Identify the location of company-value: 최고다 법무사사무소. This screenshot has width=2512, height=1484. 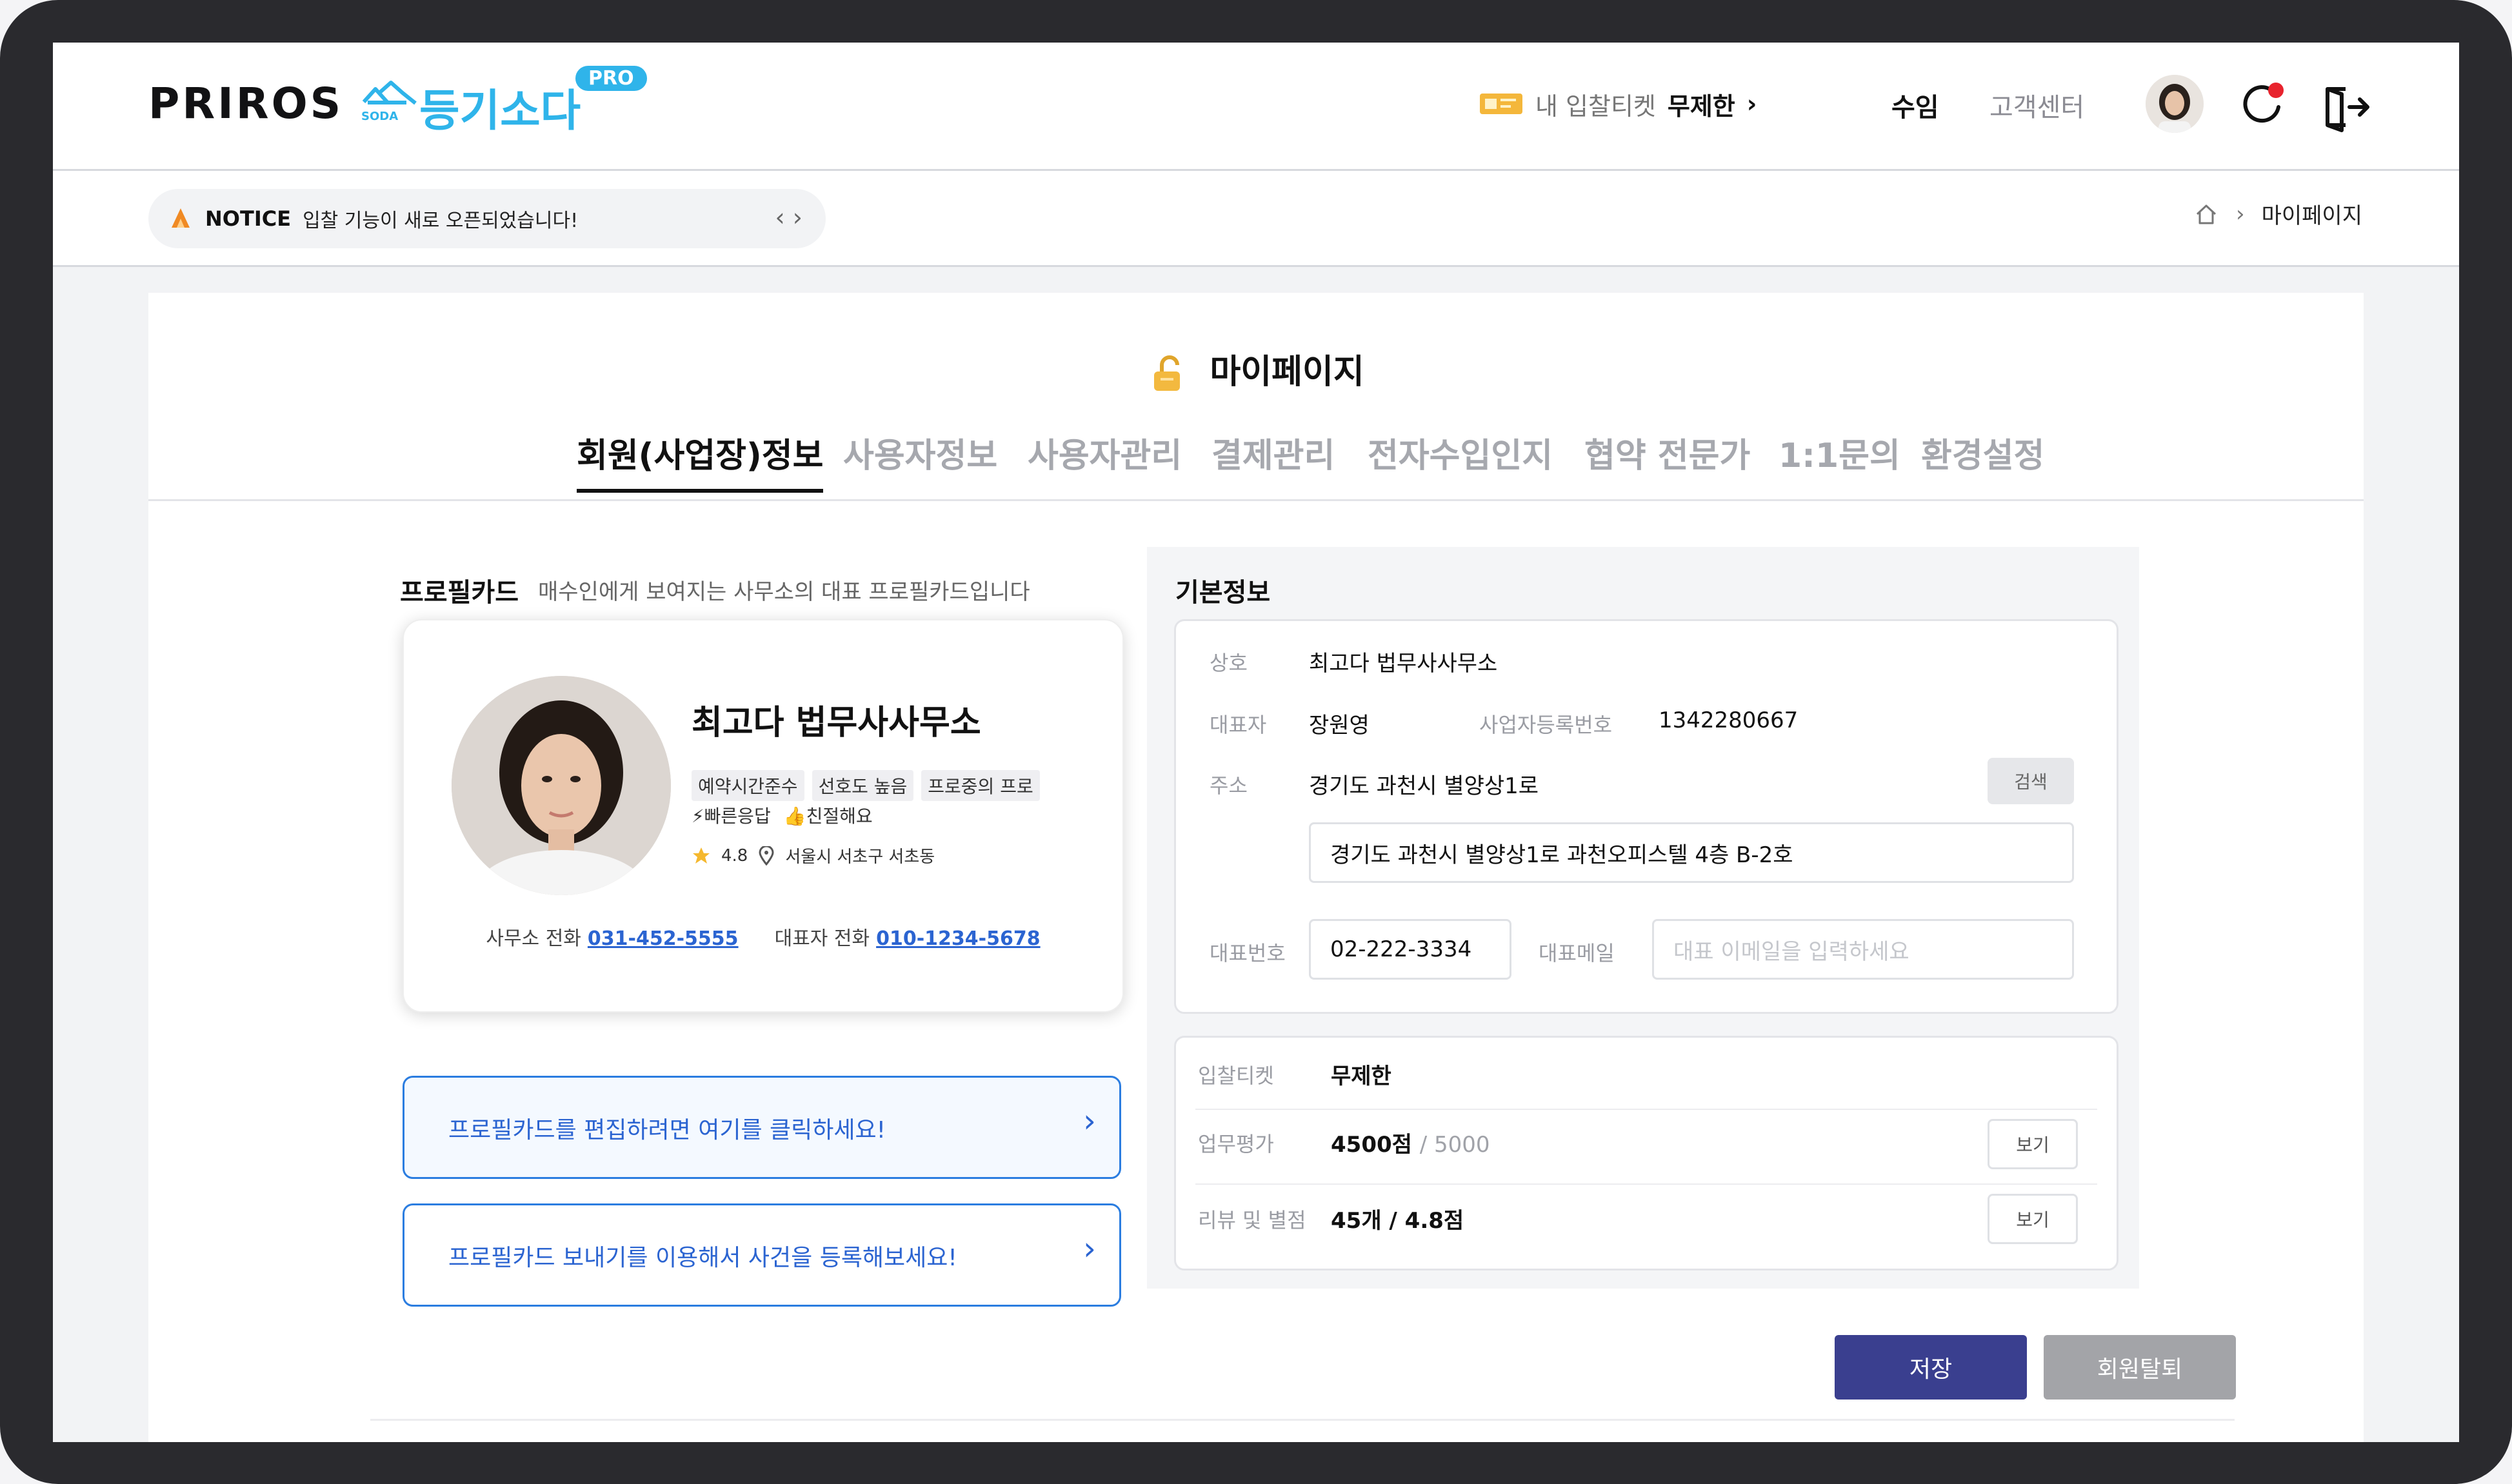
(1404, 664).